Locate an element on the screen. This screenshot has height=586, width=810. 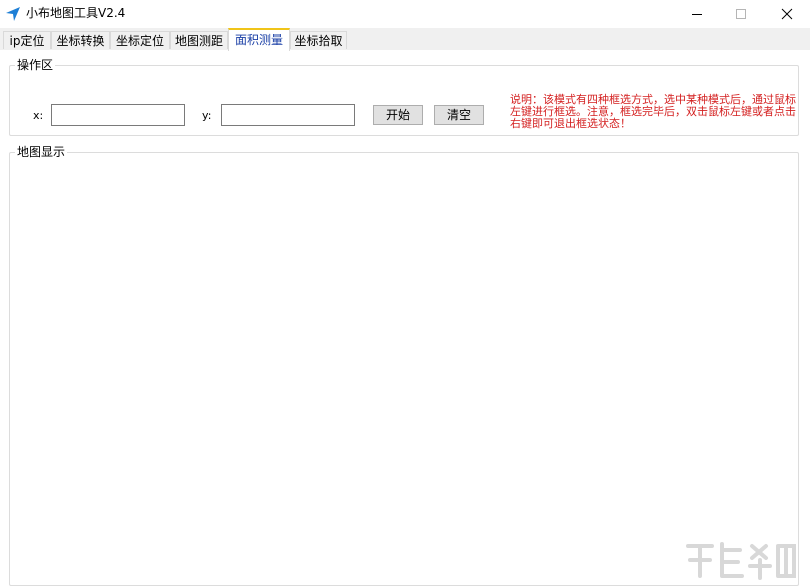
x-label: x: is located at coordinates (38, 115).